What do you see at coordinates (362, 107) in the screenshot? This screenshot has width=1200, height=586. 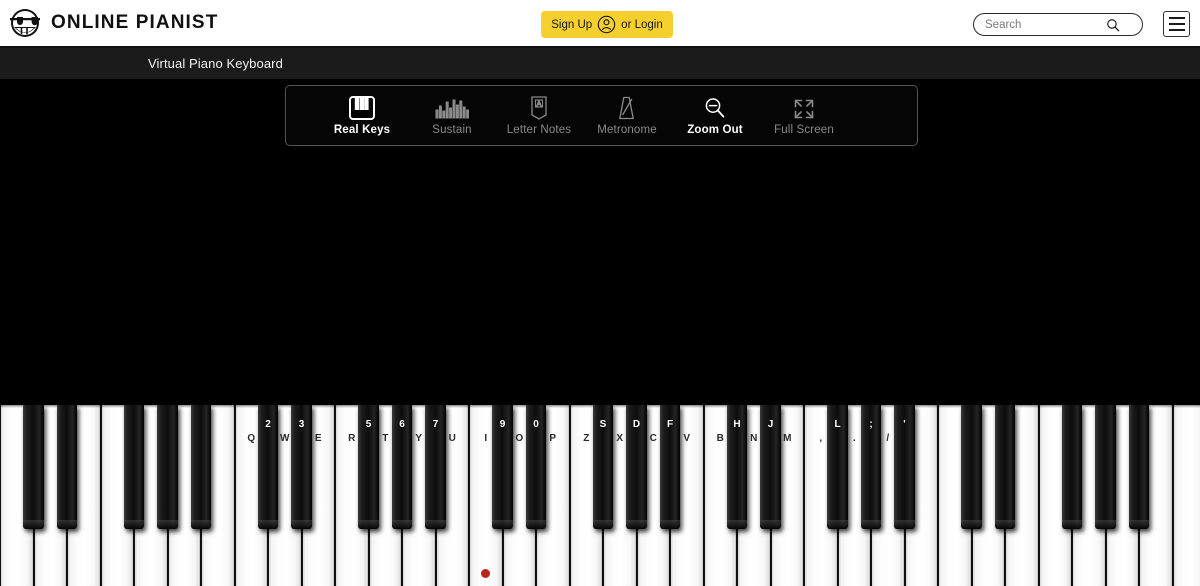 I see `piano-keys-icon` at bounding box center [362, 107].